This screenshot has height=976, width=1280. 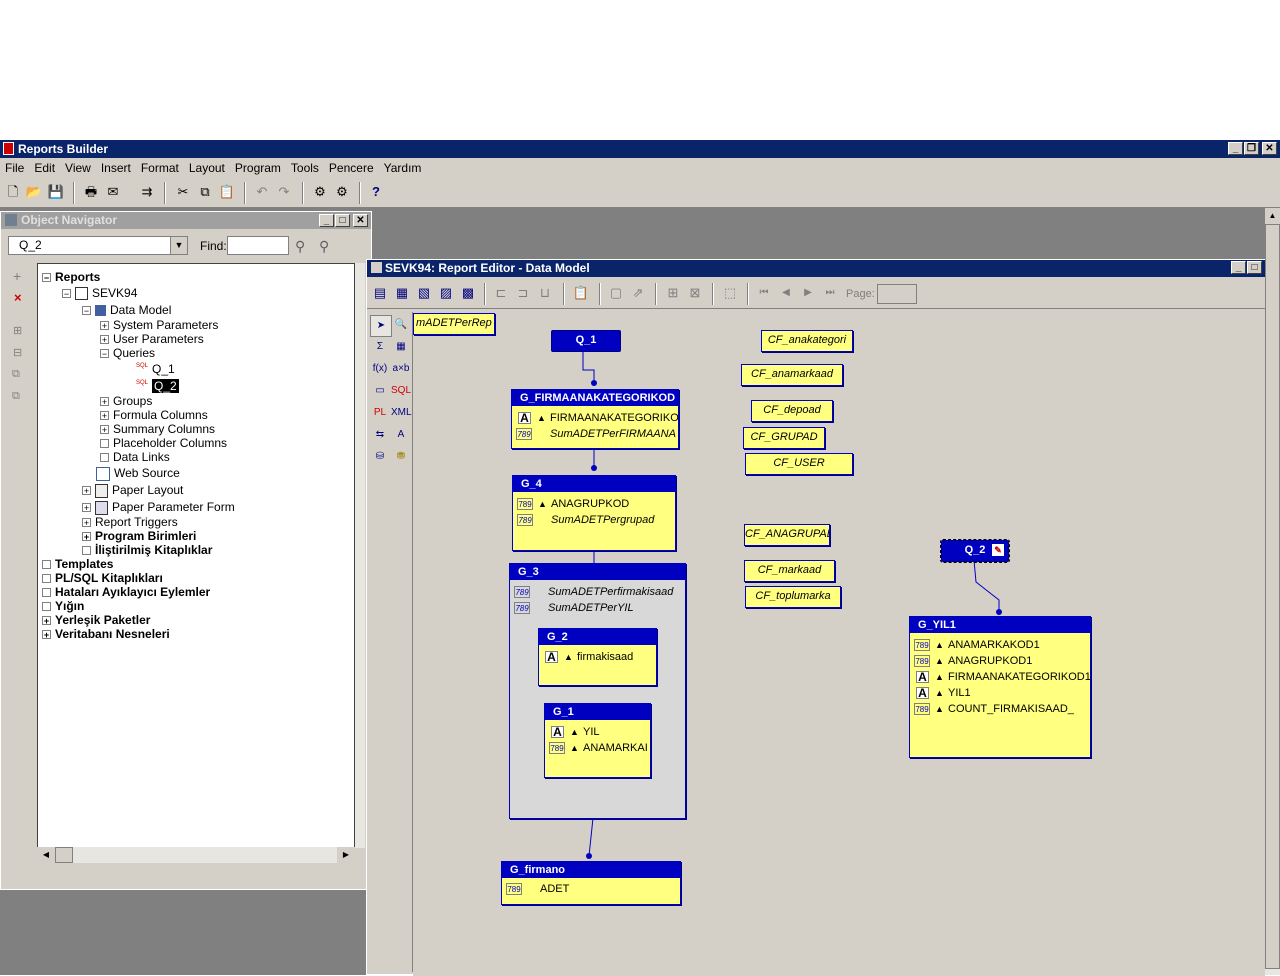 I want to click on paper-layout-view-icon: ▧, so click(x=424, y=293).